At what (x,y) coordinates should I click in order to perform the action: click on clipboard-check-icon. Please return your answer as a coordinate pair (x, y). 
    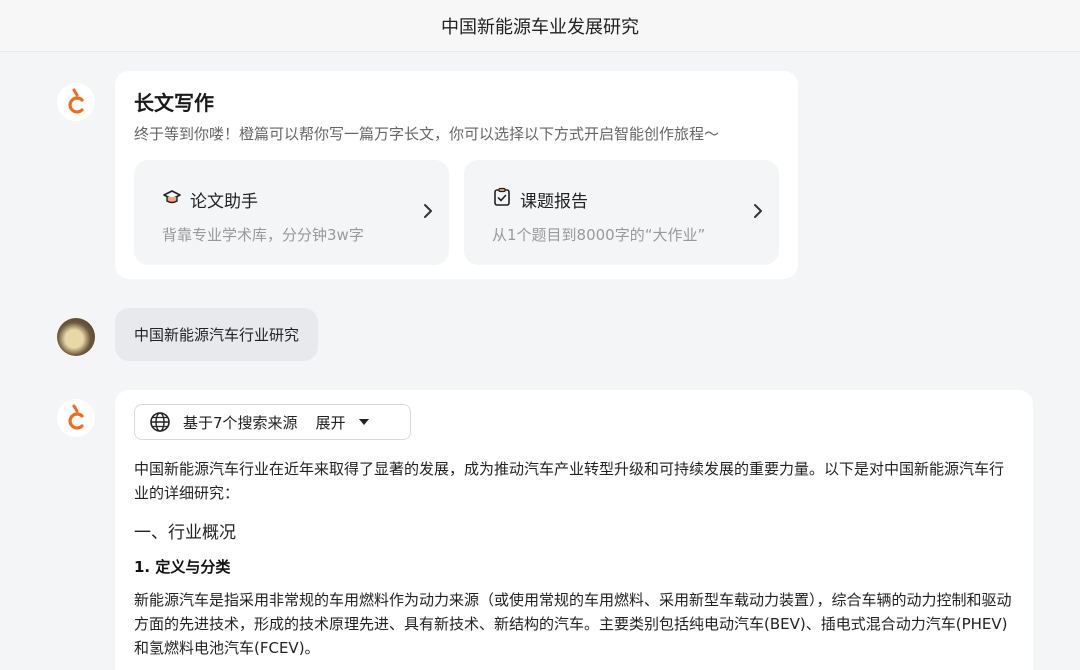
    Looking at the image, I should click on (502, 196).